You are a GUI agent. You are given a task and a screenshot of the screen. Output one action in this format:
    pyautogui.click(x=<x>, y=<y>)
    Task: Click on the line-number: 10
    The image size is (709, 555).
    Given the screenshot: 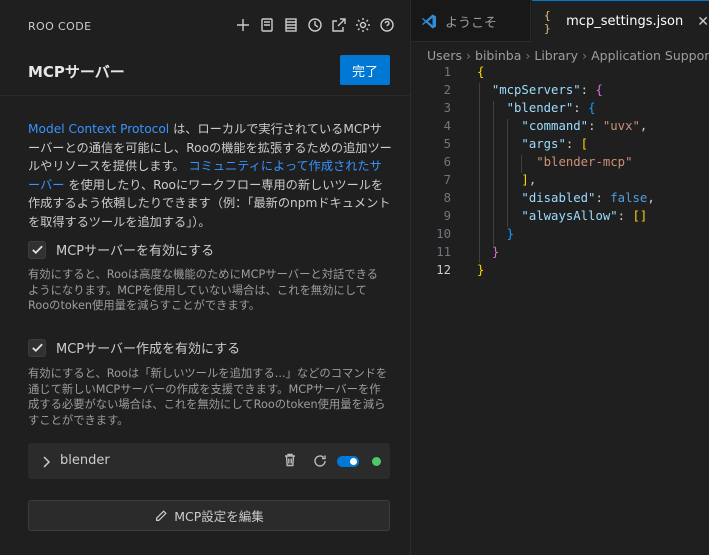 What is the action you would take?
    pyautogui.click(x=443, y=234)
    